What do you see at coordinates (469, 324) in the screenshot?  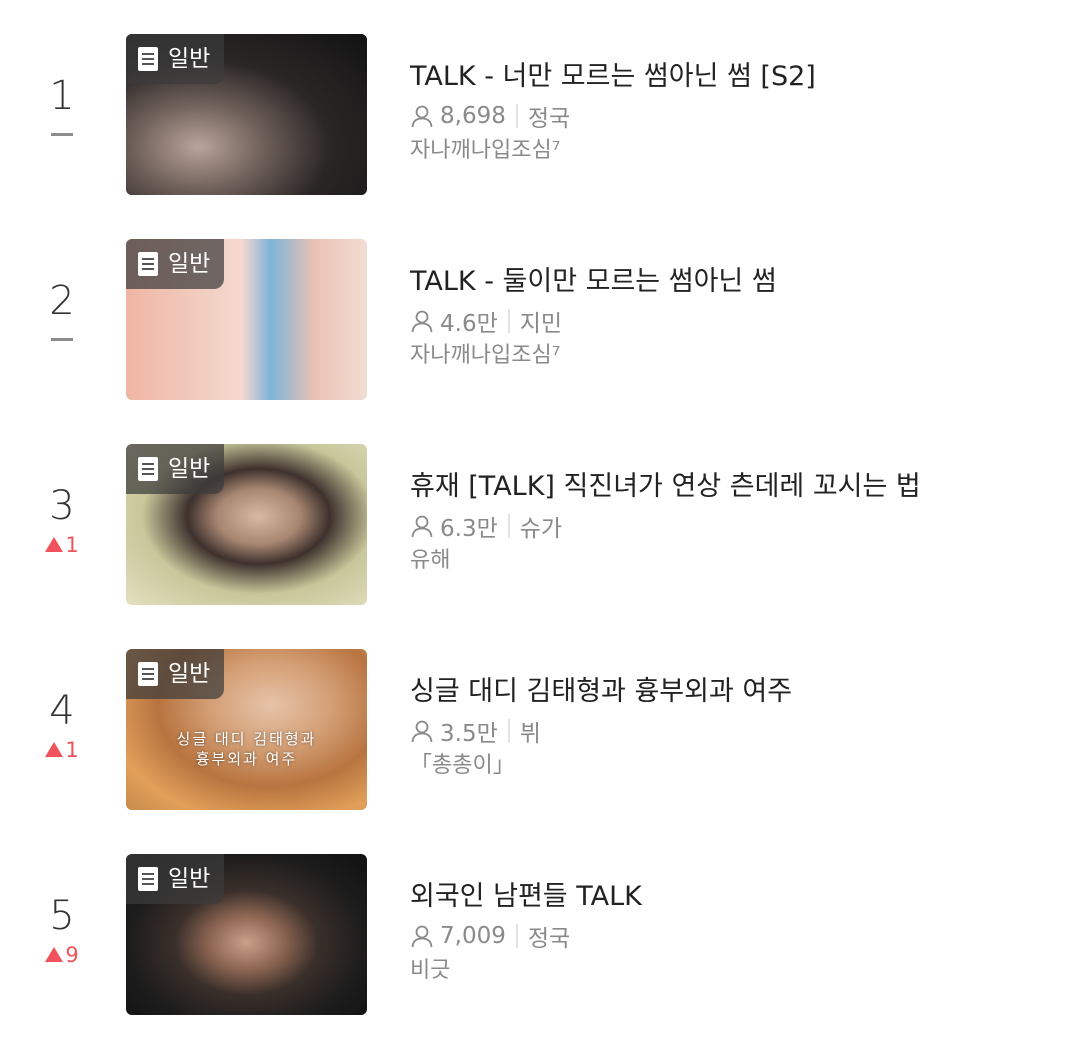 I see `view-count: 4.6만` at bounding box center [469, 324].